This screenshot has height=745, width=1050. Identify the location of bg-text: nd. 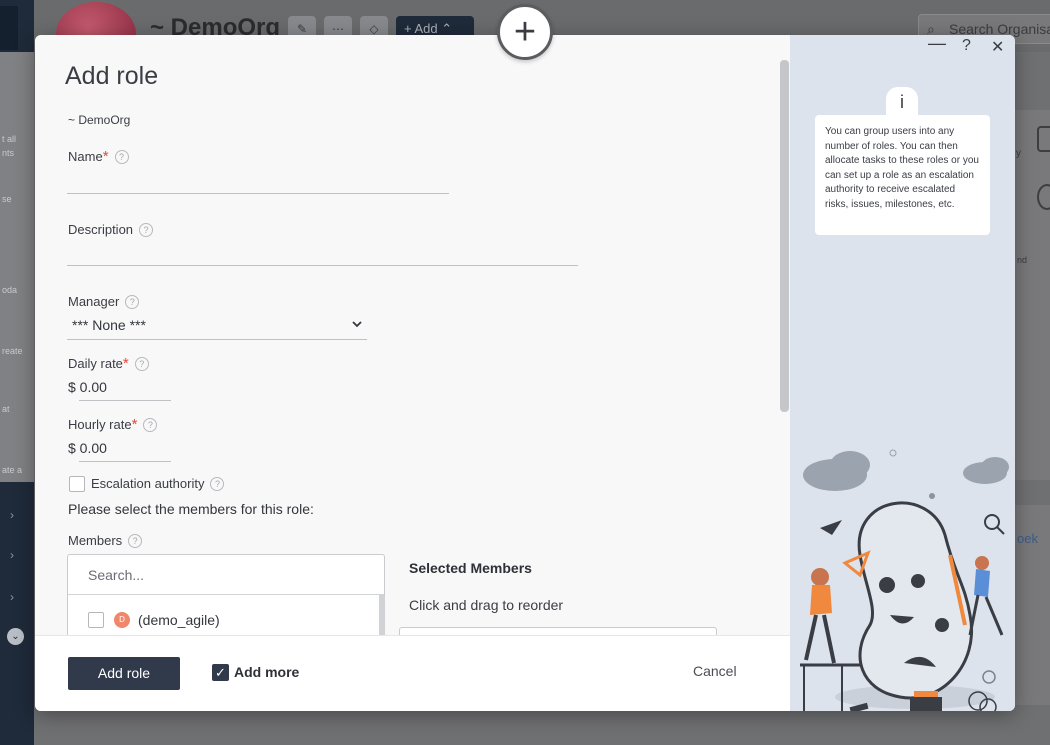
(1022, 260).